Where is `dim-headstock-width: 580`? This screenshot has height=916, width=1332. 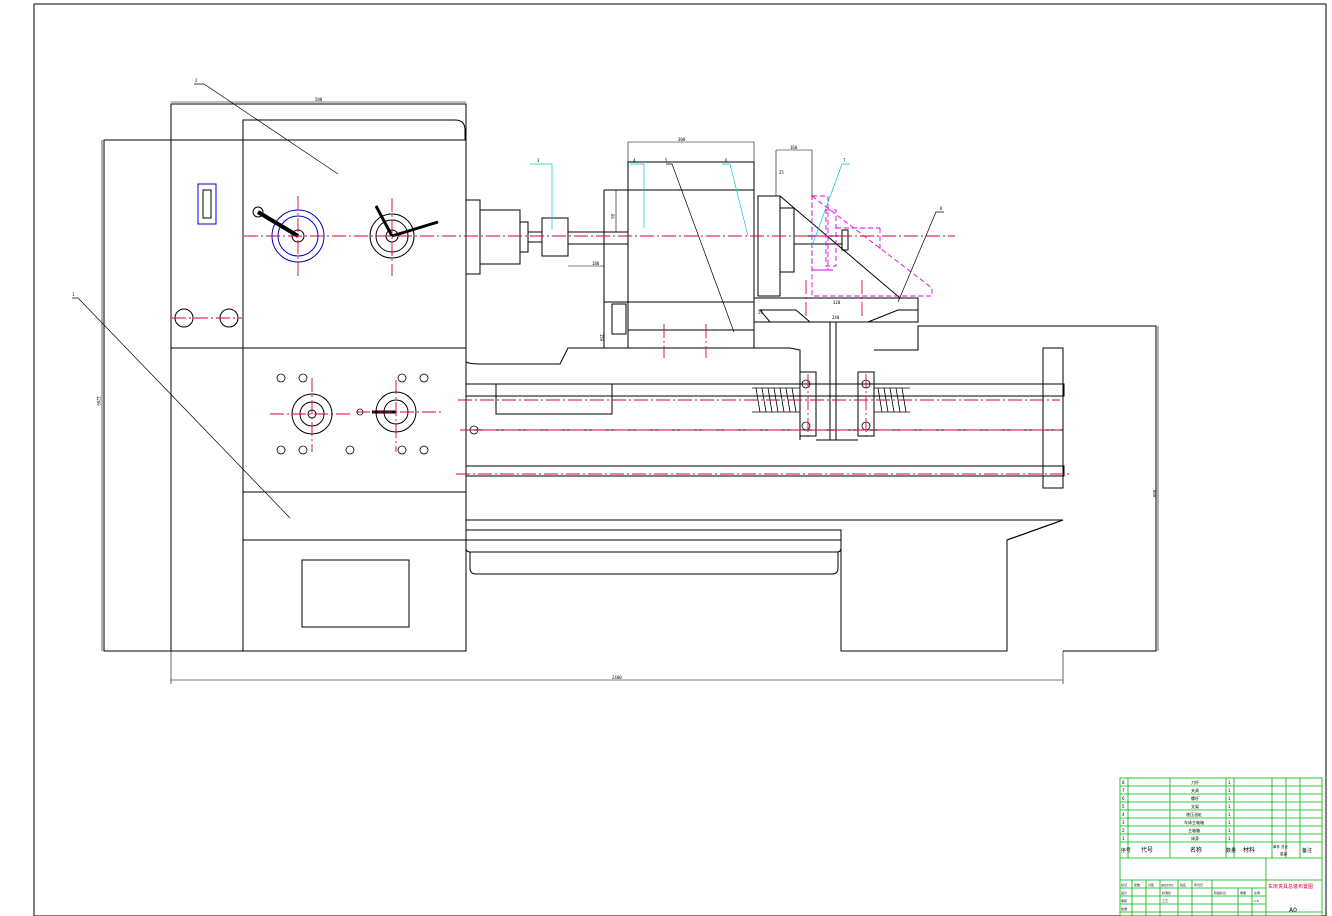
dim-headstock-width: 580 is located at coordinates (319, 99).